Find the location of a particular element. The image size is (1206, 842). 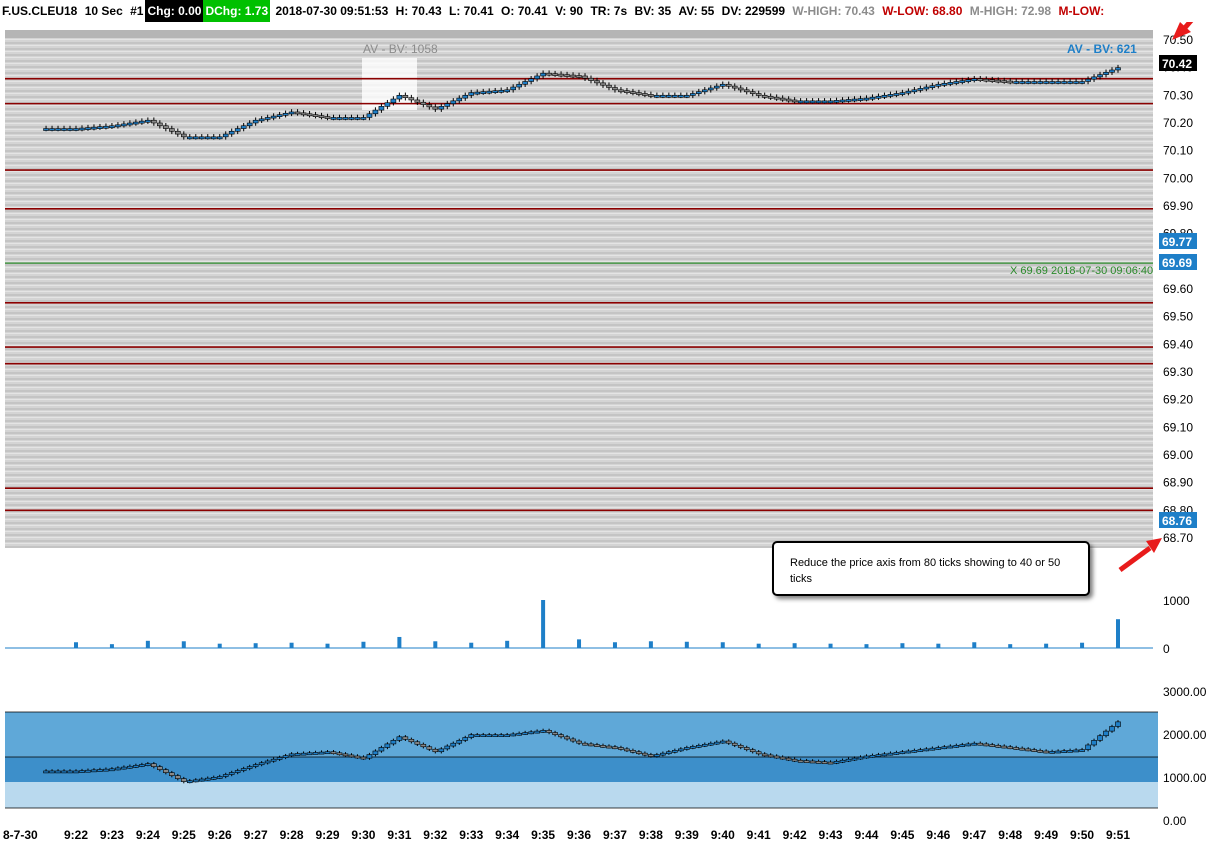

volume: V: 90 is located at coordinates (569, 11).